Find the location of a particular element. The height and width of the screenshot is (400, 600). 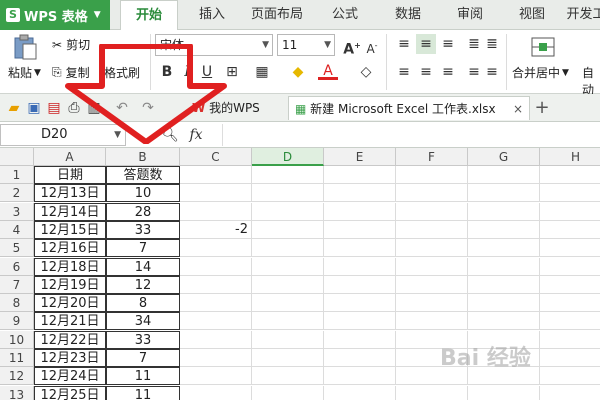

cell: 12月19日 is located at coordinates (70, 284).